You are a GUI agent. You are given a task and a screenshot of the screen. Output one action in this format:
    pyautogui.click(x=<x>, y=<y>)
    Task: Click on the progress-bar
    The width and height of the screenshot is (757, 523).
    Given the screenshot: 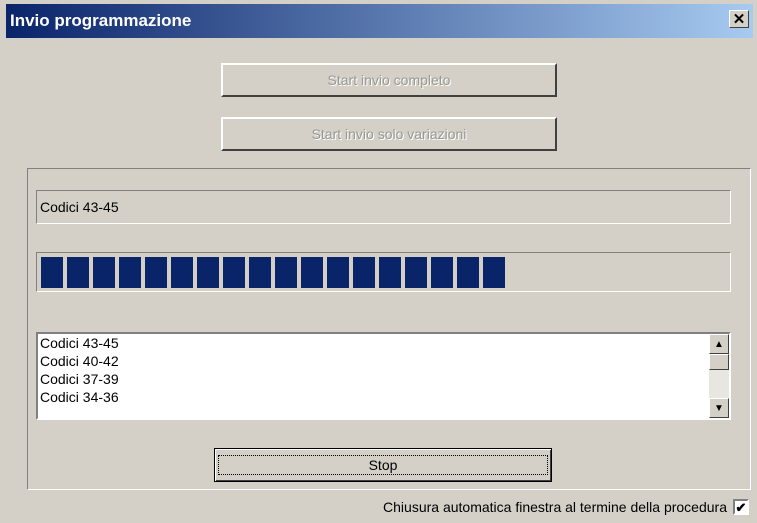 What is the action you would take?
    pyautogui.click(x=383, y=272)
    